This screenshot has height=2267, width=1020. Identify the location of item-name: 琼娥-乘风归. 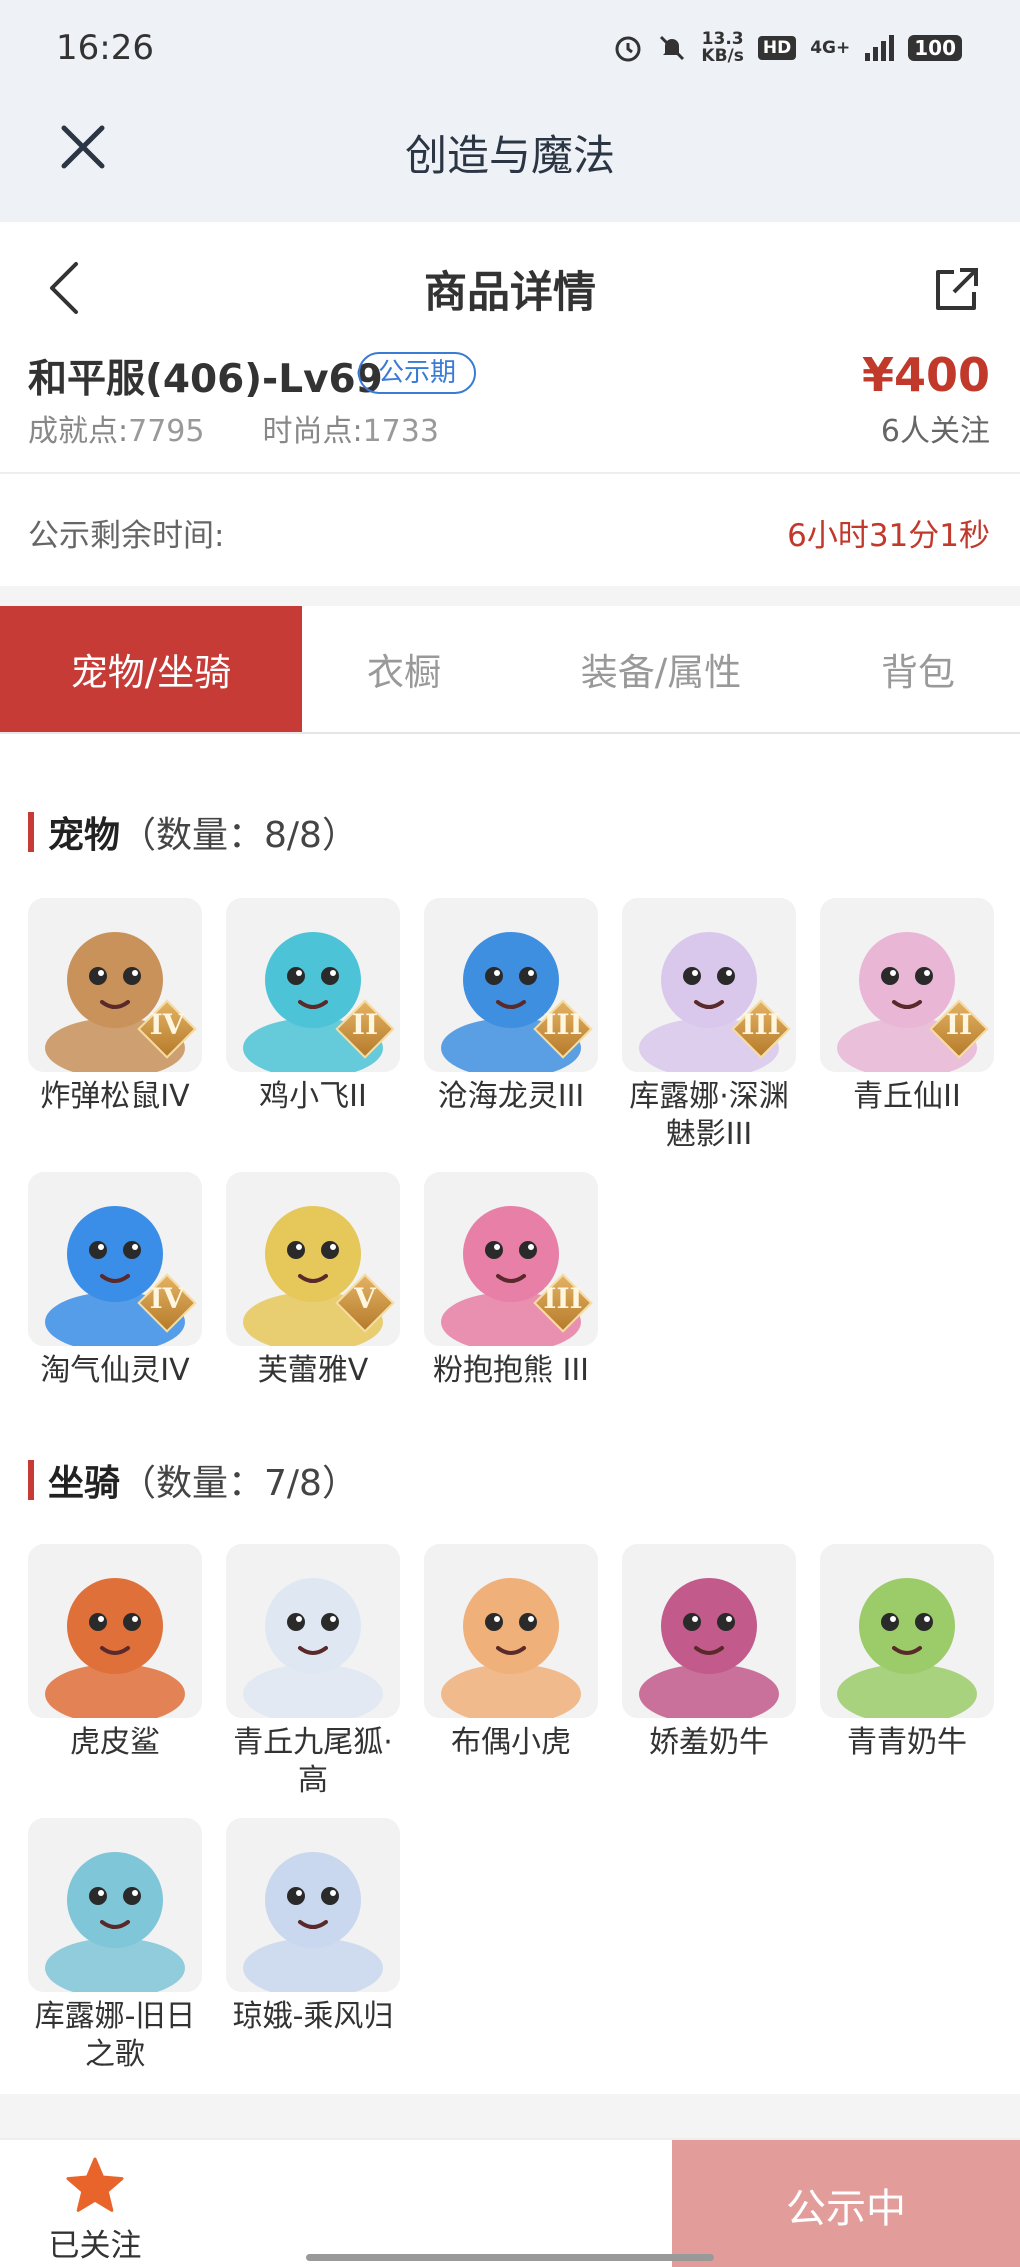
(313, 2016).